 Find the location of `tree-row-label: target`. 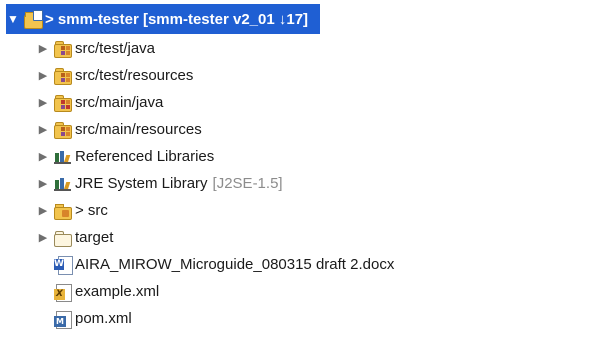

tree-row-label: target is located at coordinates (94, 237).